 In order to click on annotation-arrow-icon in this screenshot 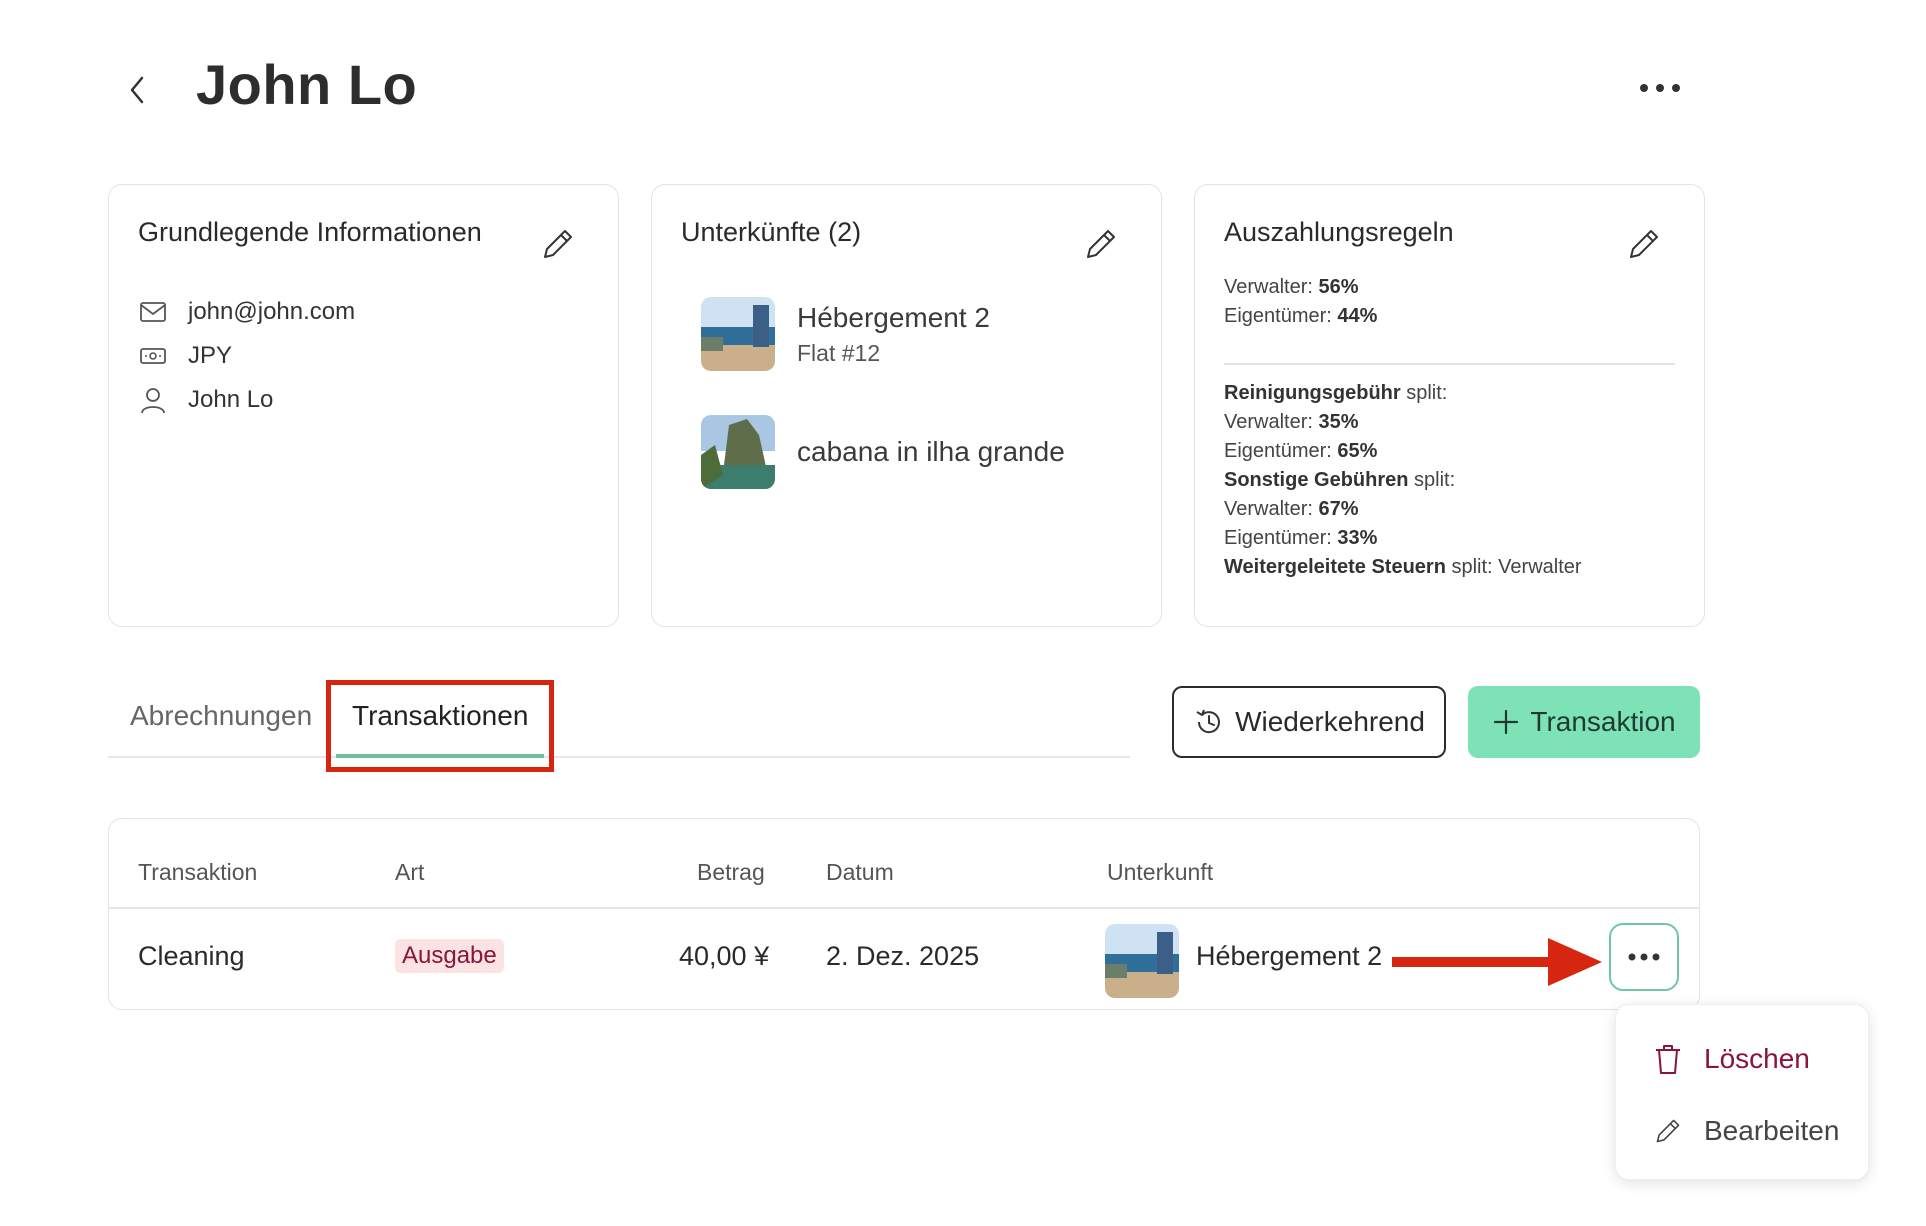, I will do `click(1500, 962)`.